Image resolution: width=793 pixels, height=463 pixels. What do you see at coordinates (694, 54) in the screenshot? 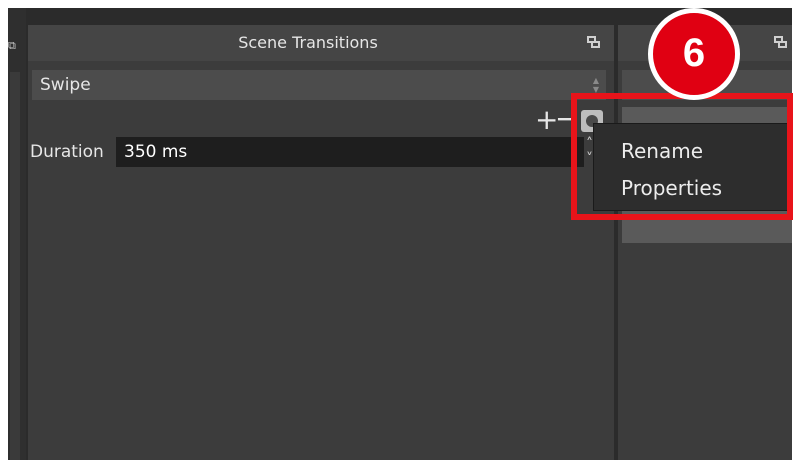
I see `step-badge: 6` at bounding box center [694, 54].